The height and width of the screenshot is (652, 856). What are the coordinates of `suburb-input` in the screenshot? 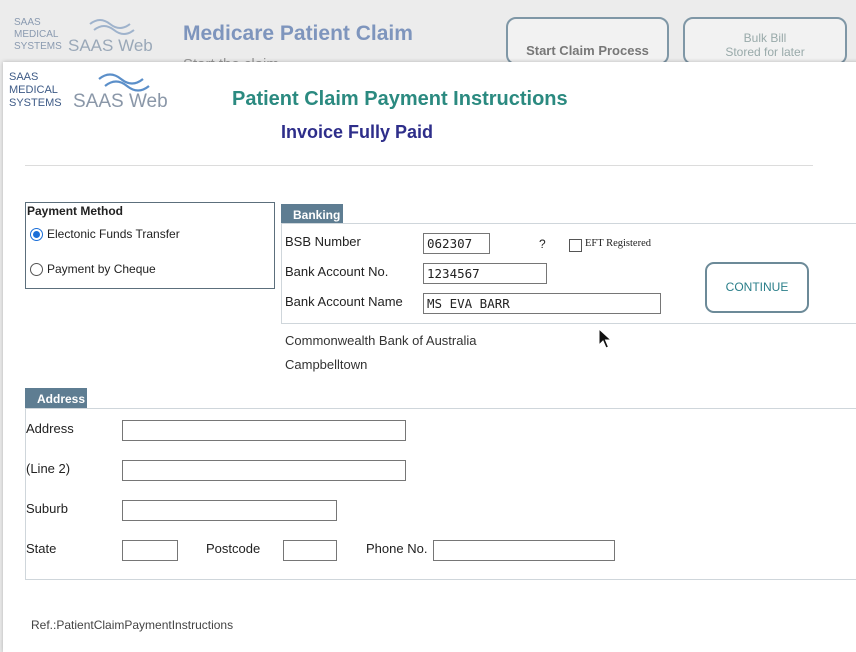 It's located at (229, 510).